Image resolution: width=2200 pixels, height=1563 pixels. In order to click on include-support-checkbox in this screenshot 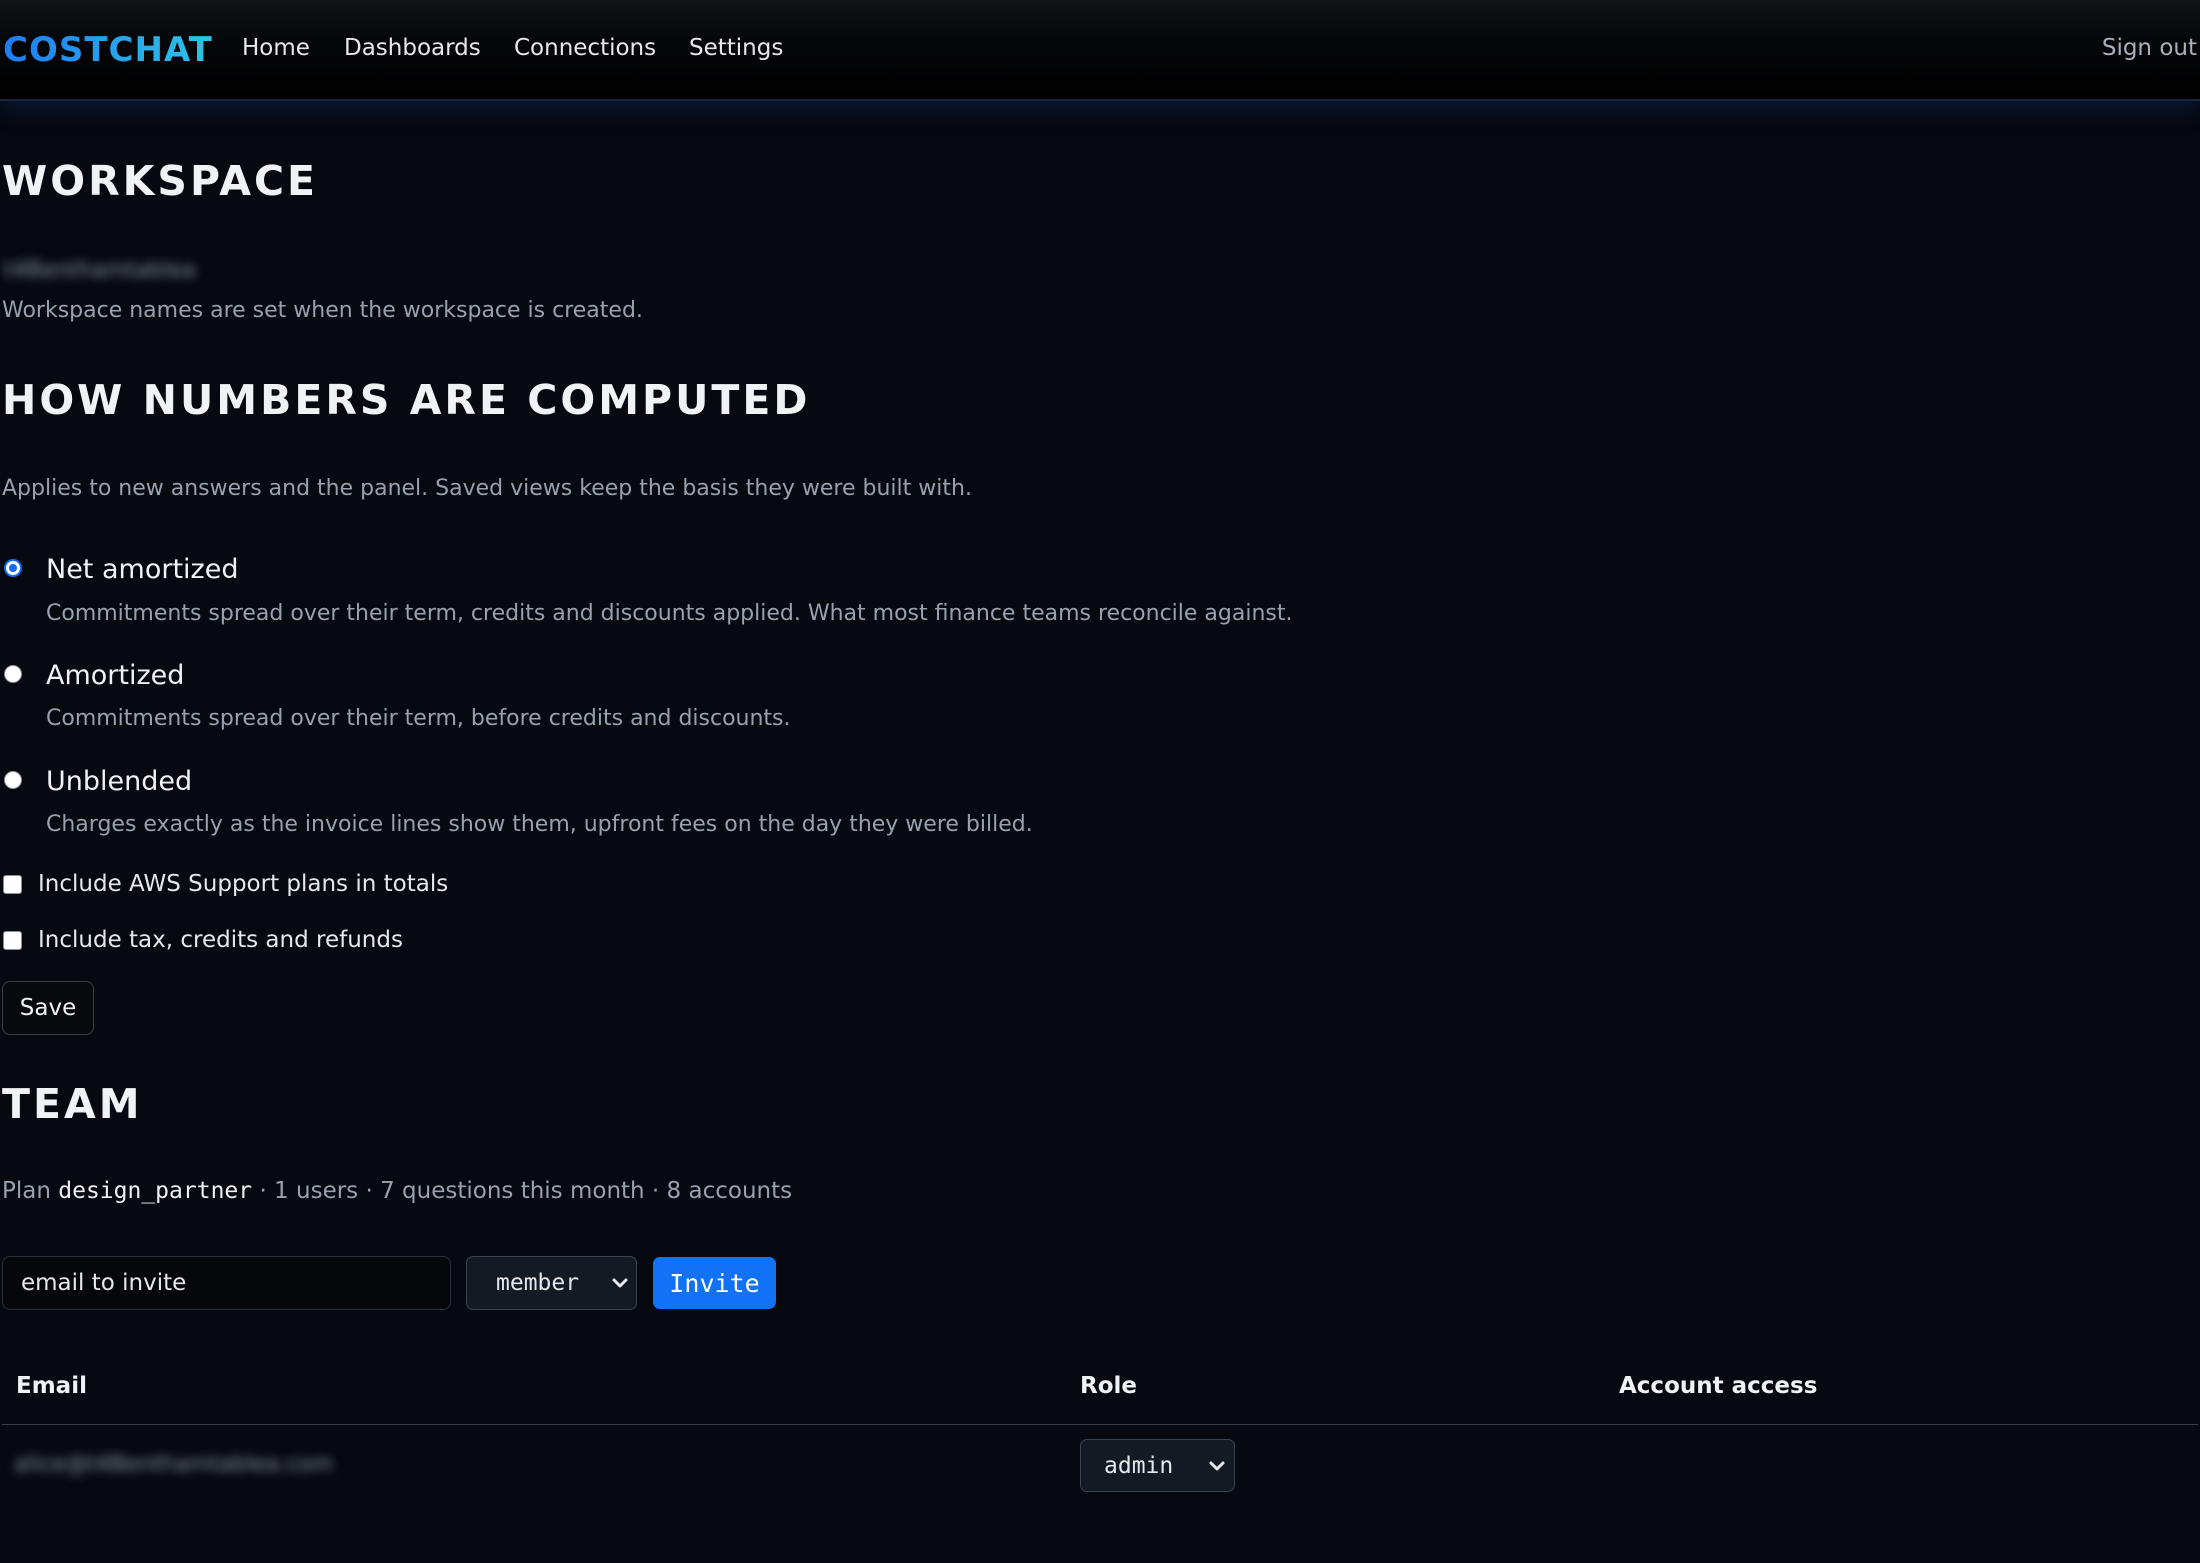, I will do `click(12, 884)`.